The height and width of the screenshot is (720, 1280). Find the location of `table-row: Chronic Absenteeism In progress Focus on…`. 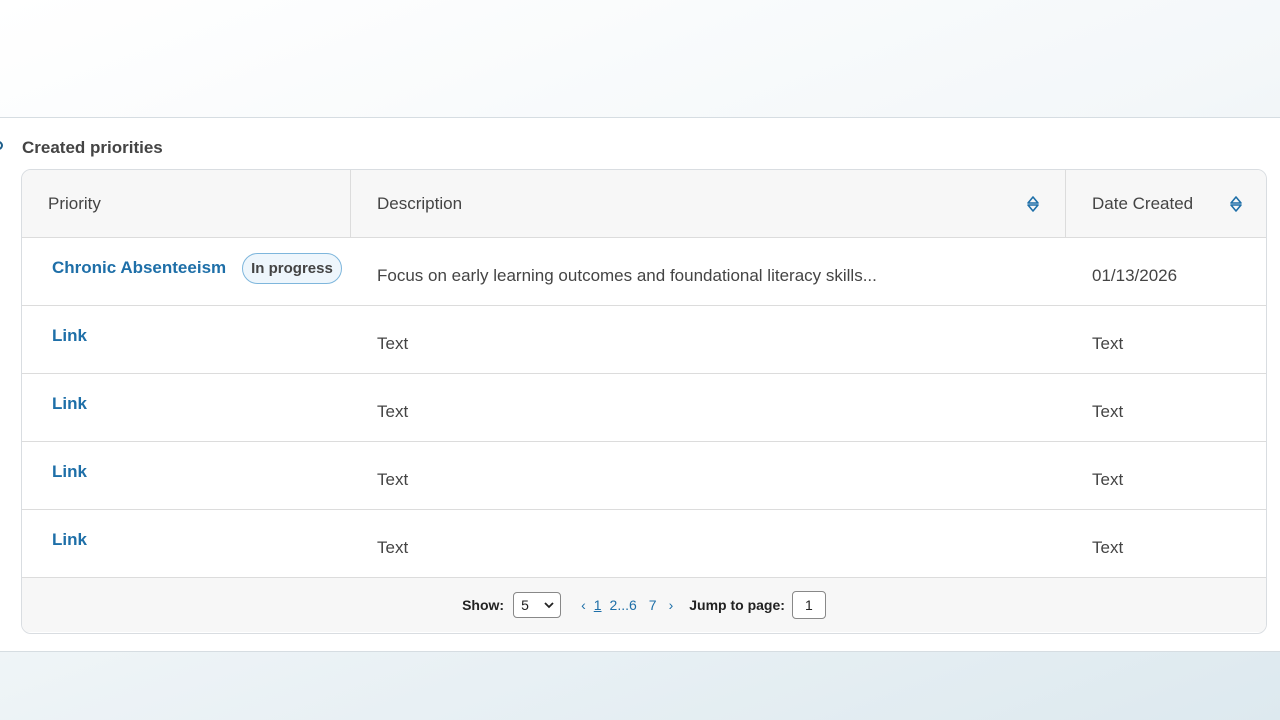

table-row: Chronic Absenteeism In progress Focus on… is located at coordinates (644, 272).